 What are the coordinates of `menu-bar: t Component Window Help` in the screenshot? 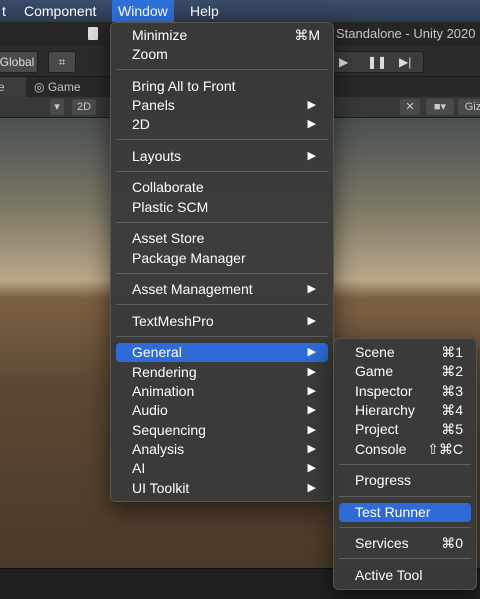 It's located at (240, 11).